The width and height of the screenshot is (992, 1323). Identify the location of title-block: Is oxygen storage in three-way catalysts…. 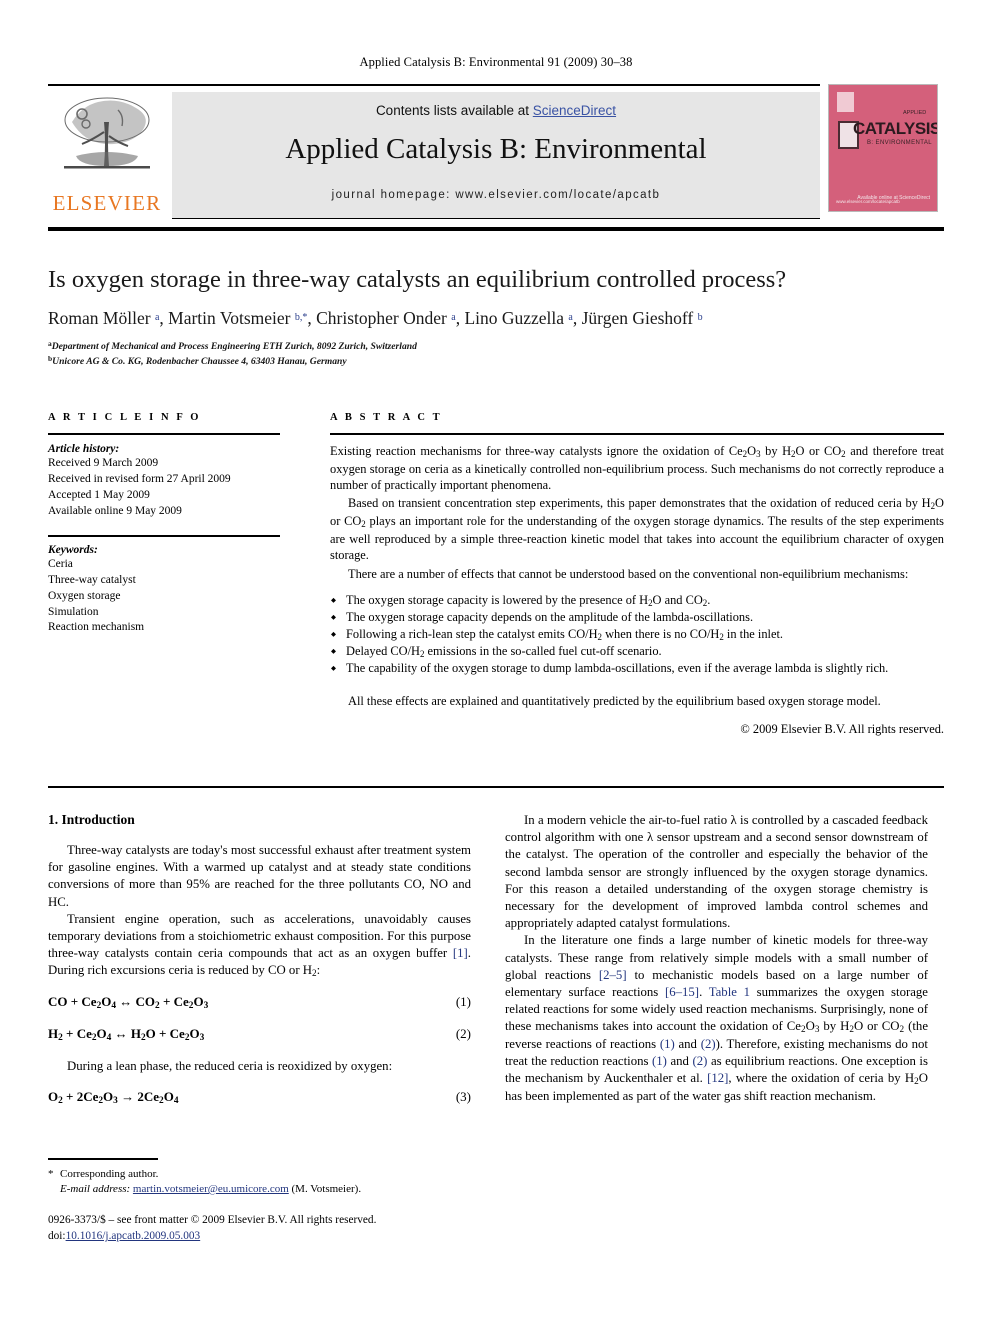
(496, 317).